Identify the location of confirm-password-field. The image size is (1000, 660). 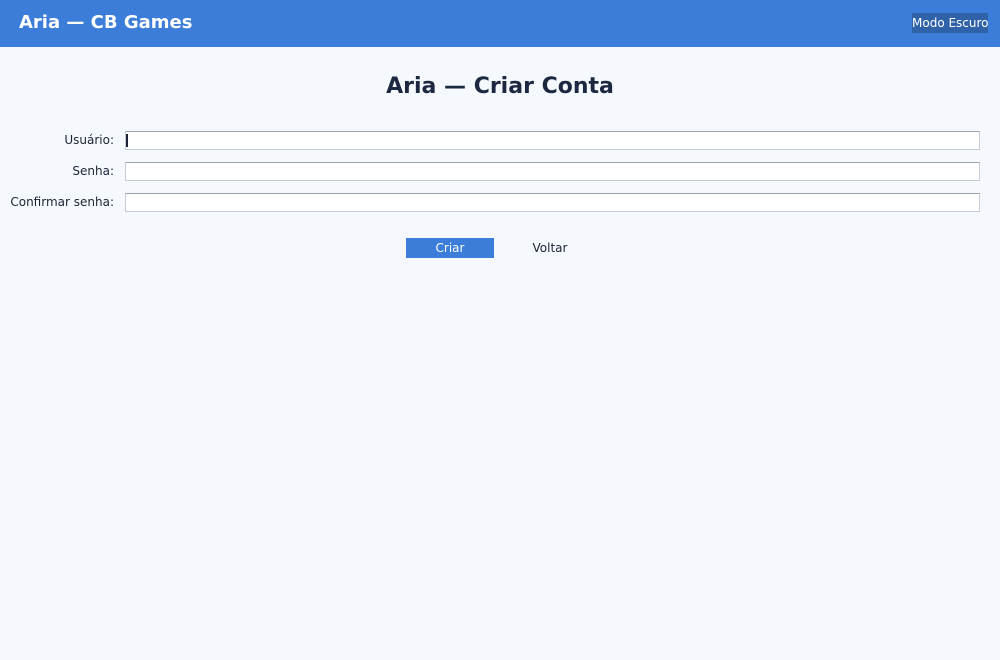
(552, 202).